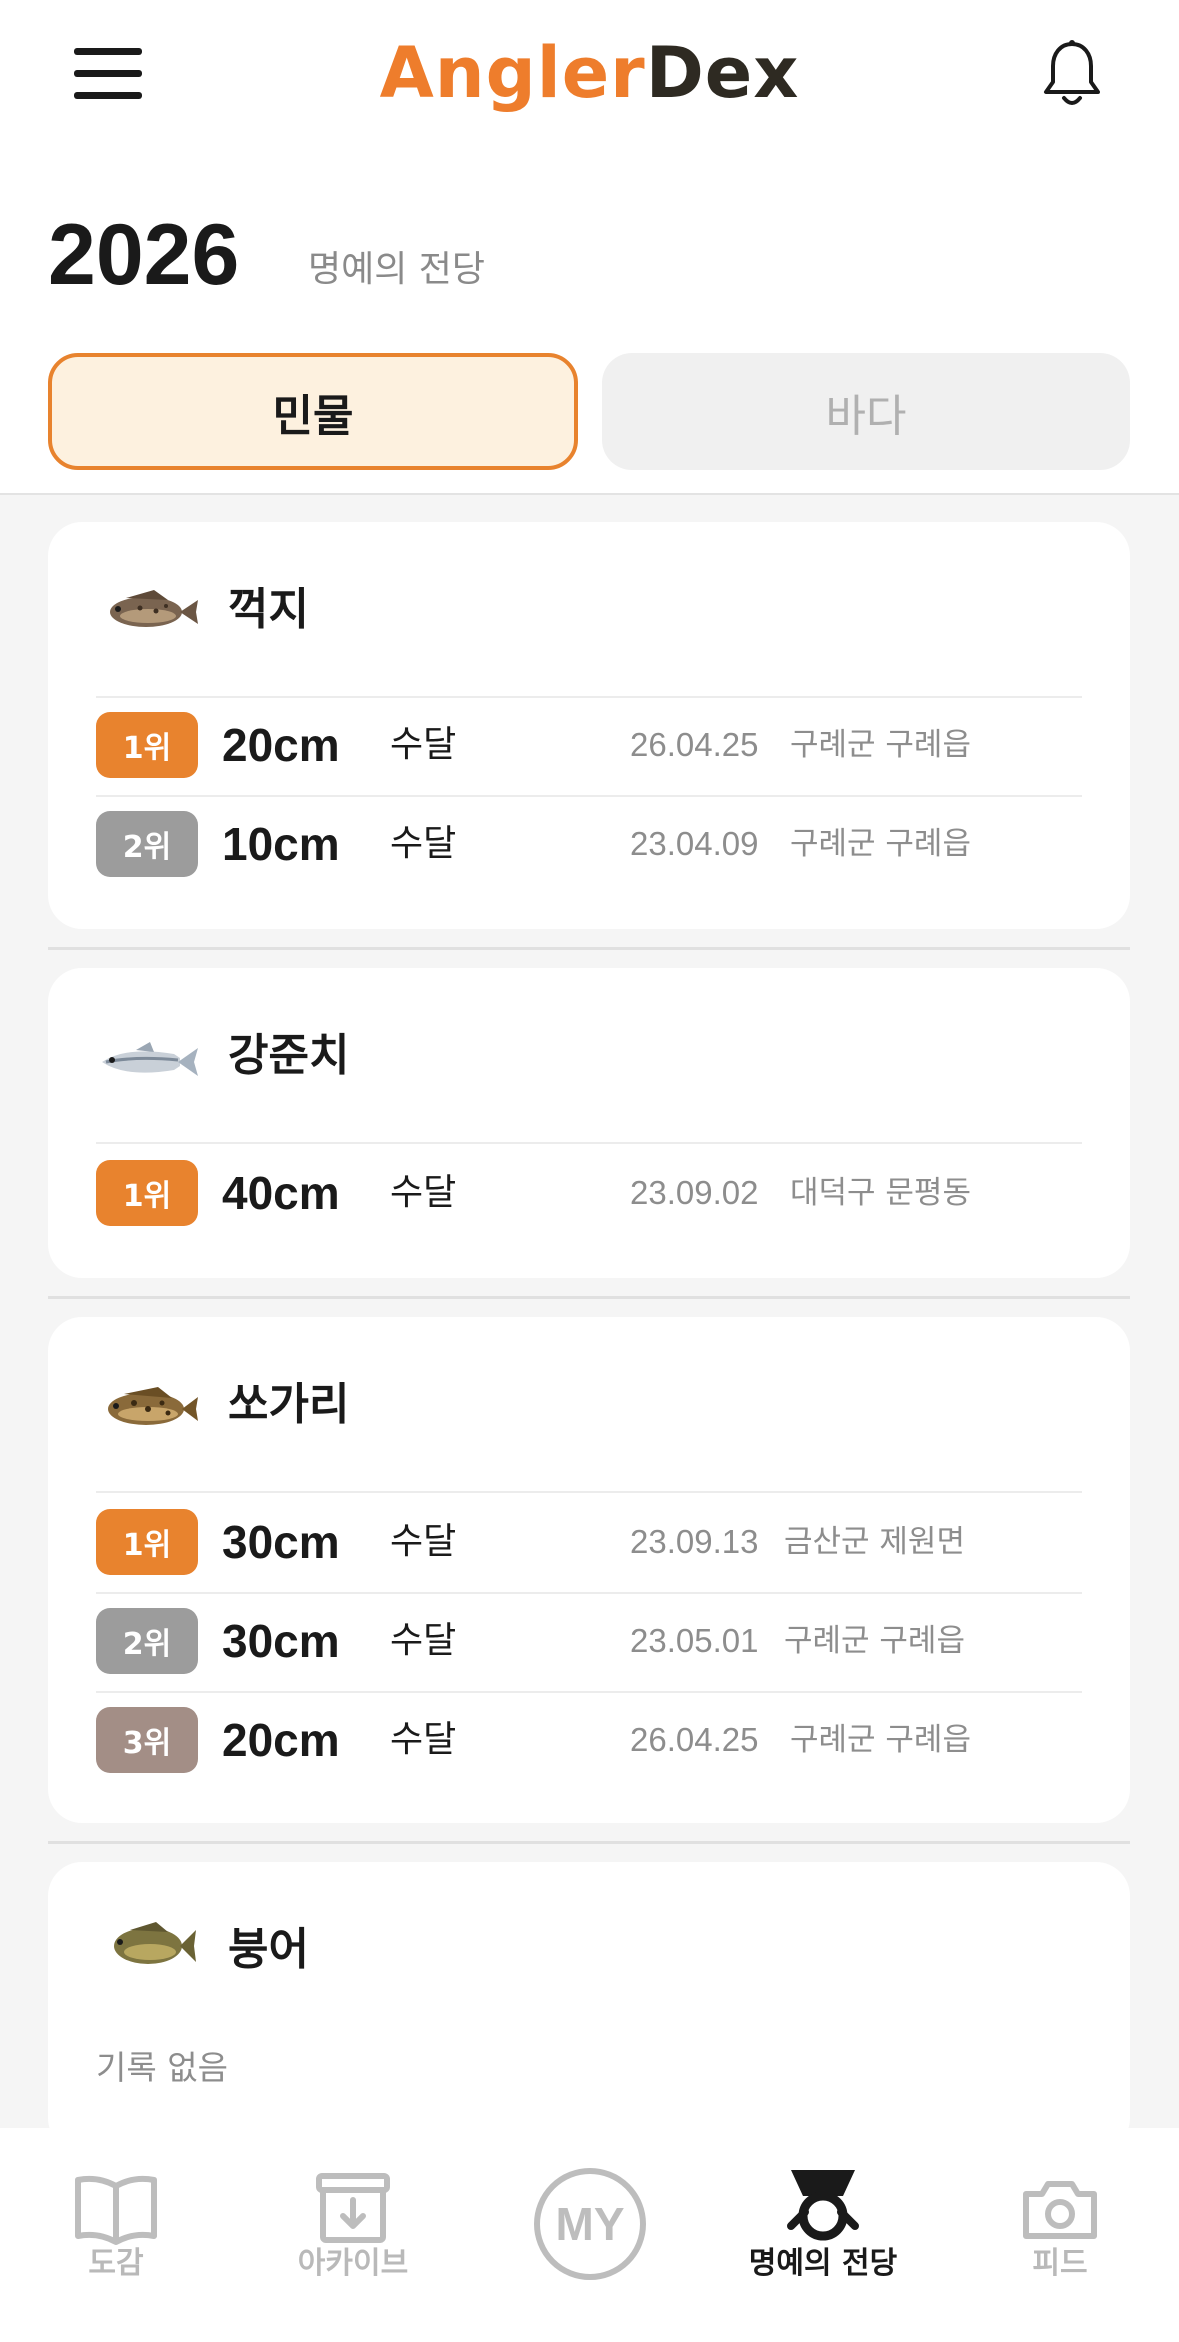 The height and width of the screenshot is (2342, 1179). I want to click on species-card: 붕어 기록 없음, so click(589, 2007).